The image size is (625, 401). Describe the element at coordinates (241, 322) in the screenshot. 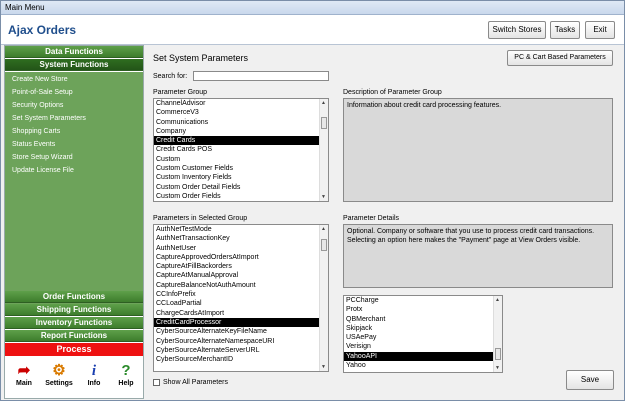

I see `list-item-selected: CreditCardProcessor` at that location.